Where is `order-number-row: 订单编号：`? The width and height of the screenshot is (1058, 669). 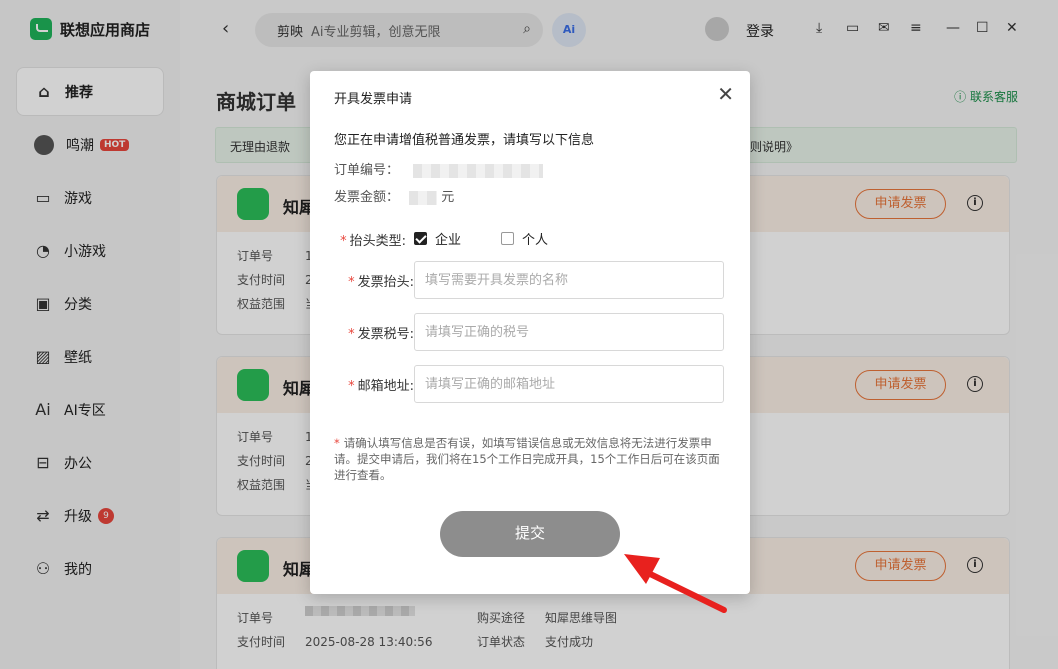 order-number-row: 订单编号： is located at coordinates (439, 168).